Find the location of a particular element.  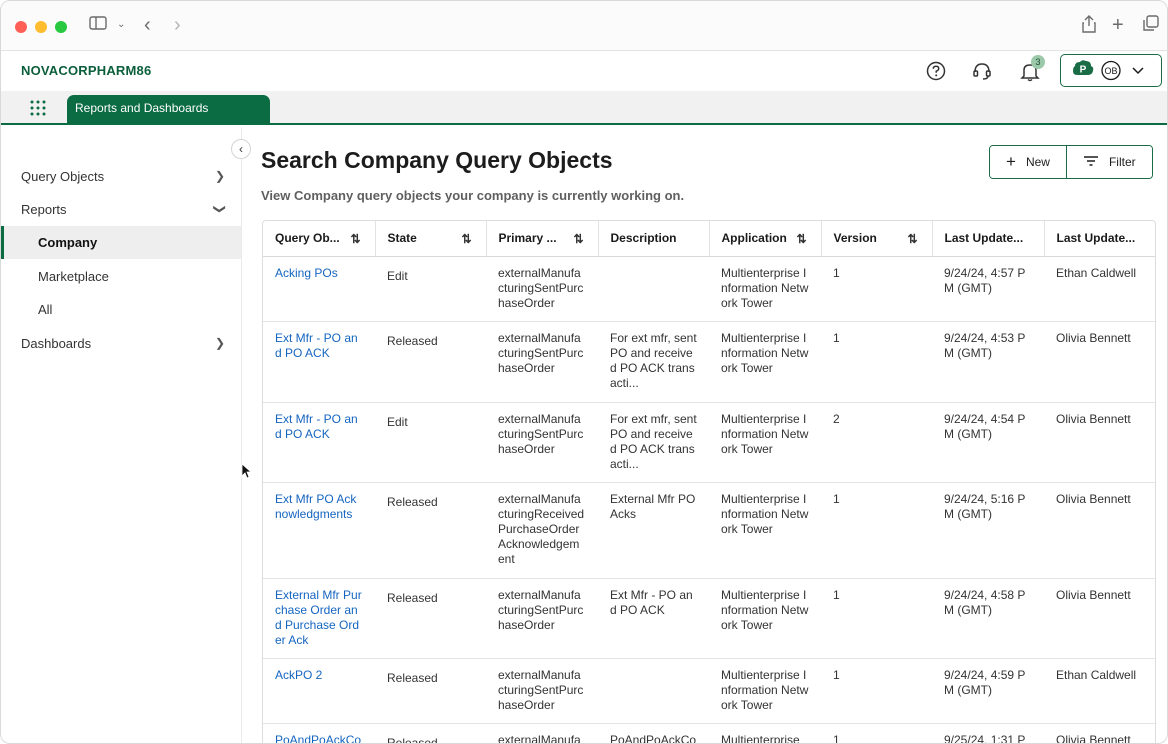

help-icon is located at coordinates (936, 71).